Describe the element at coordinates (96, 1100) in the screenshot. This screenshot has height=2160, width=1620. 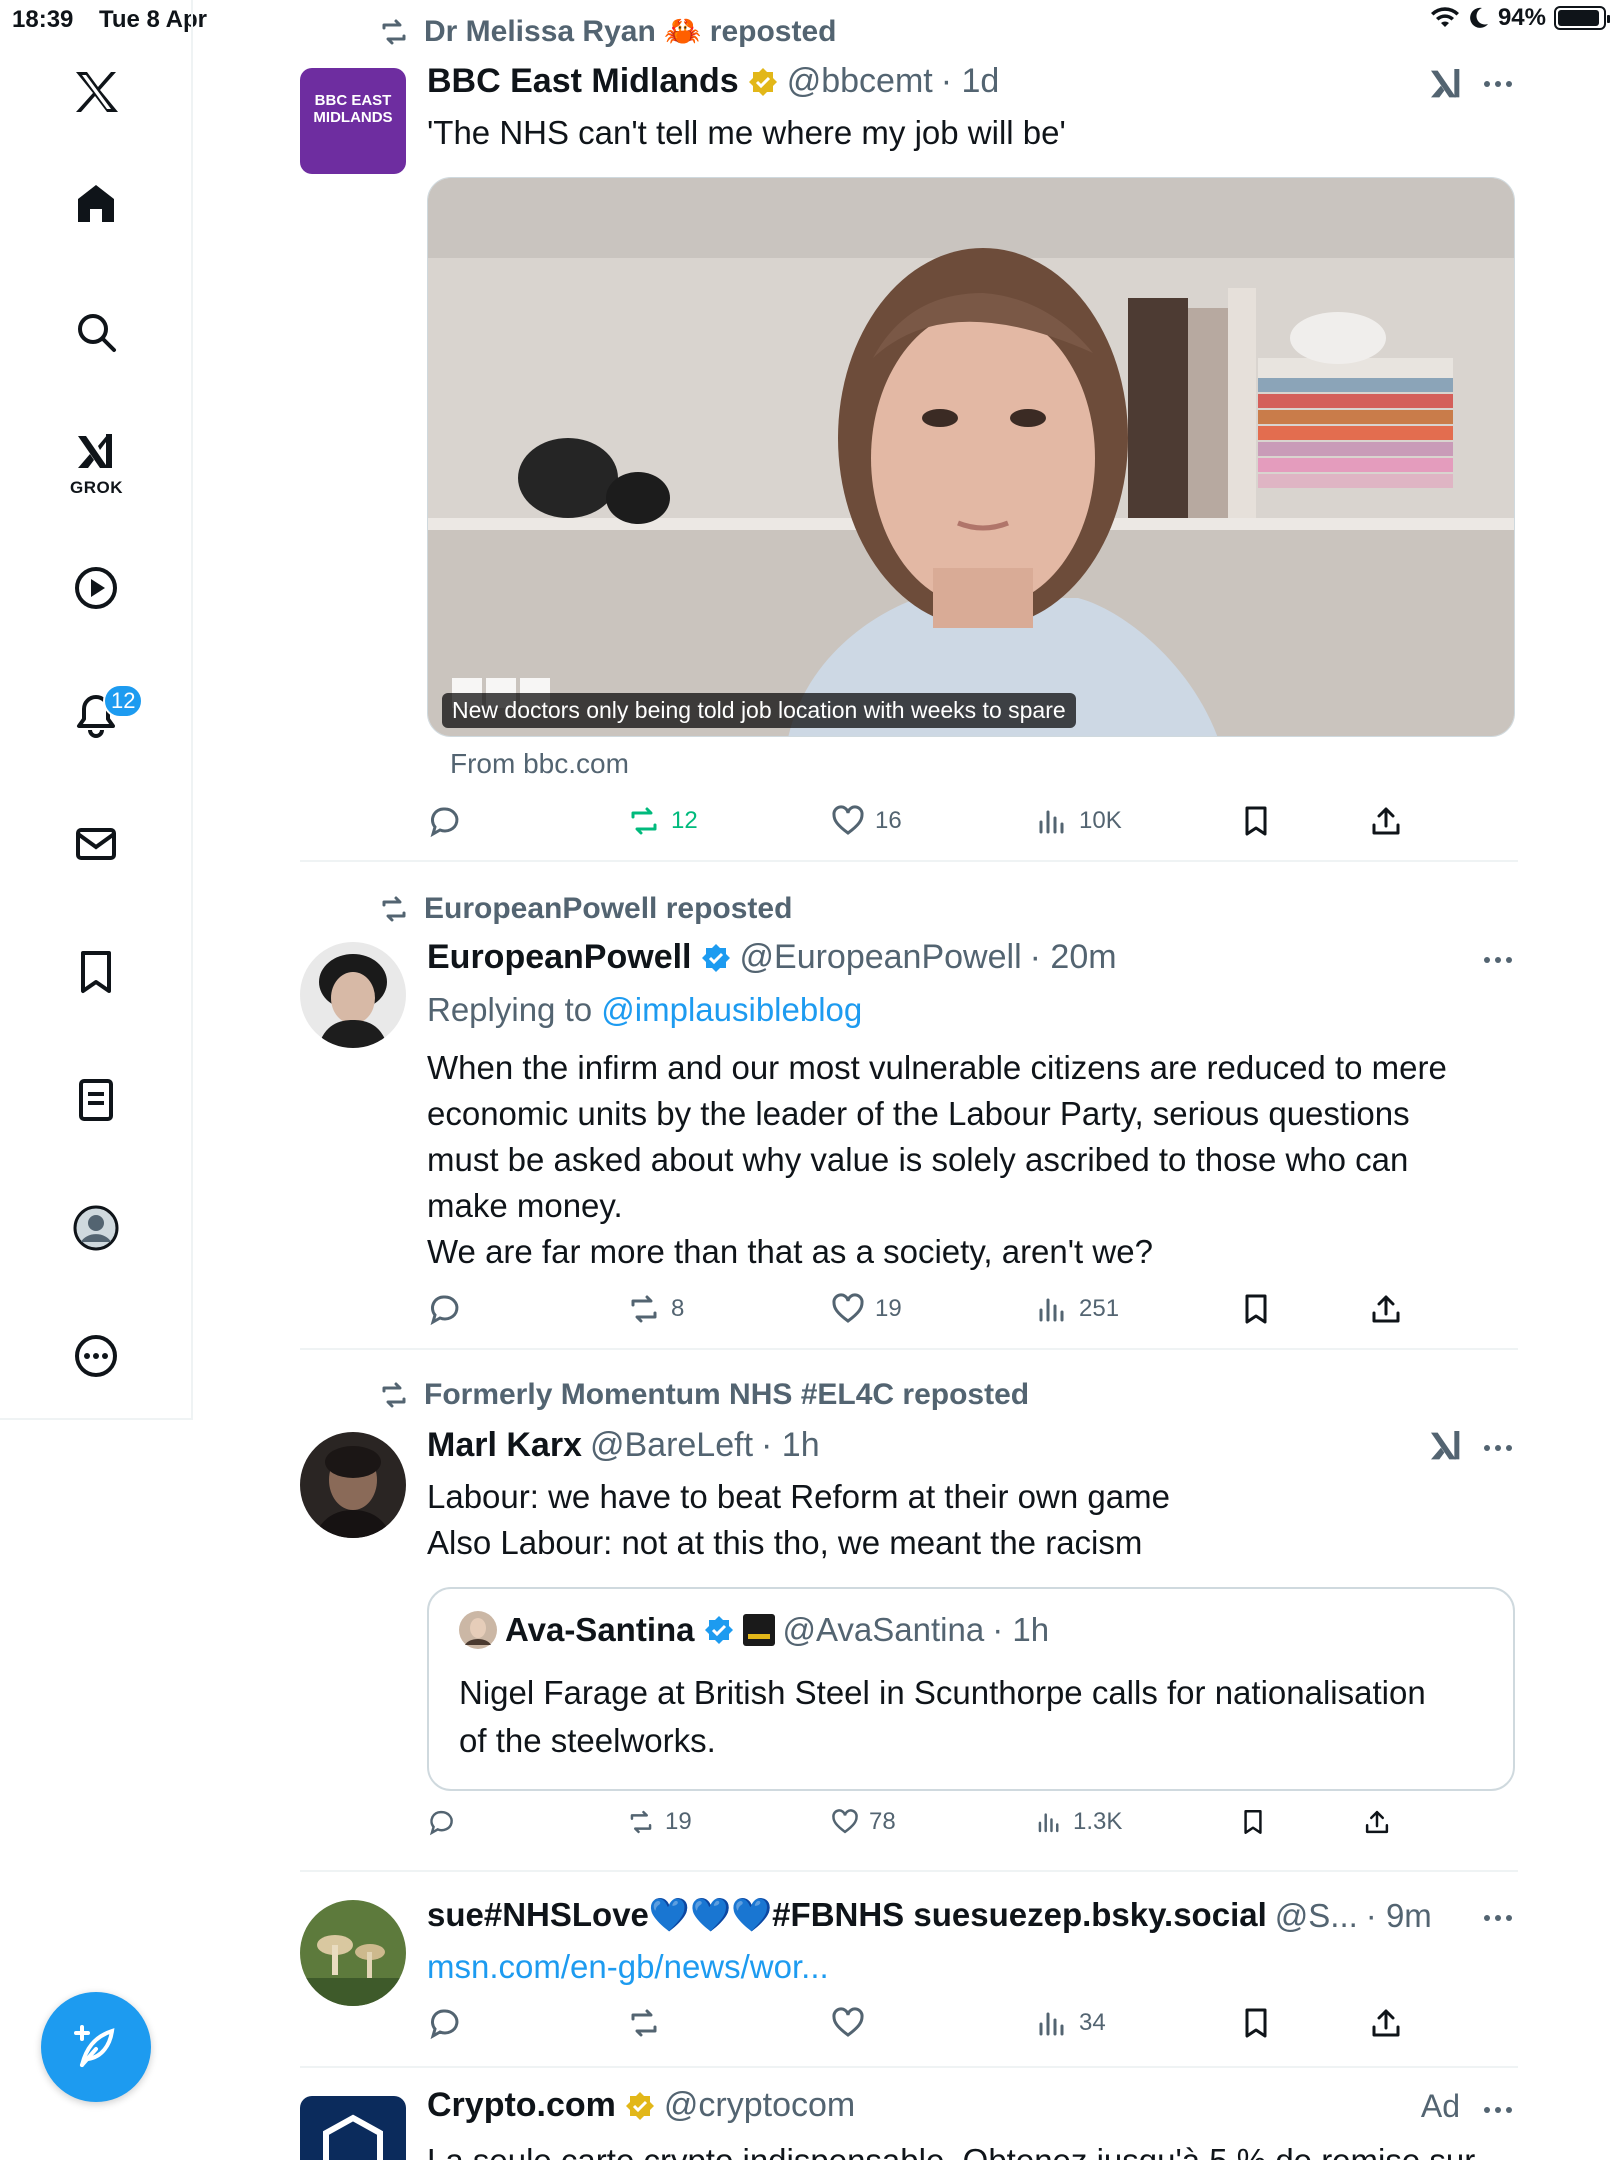
I see `lists-icon` at that location.